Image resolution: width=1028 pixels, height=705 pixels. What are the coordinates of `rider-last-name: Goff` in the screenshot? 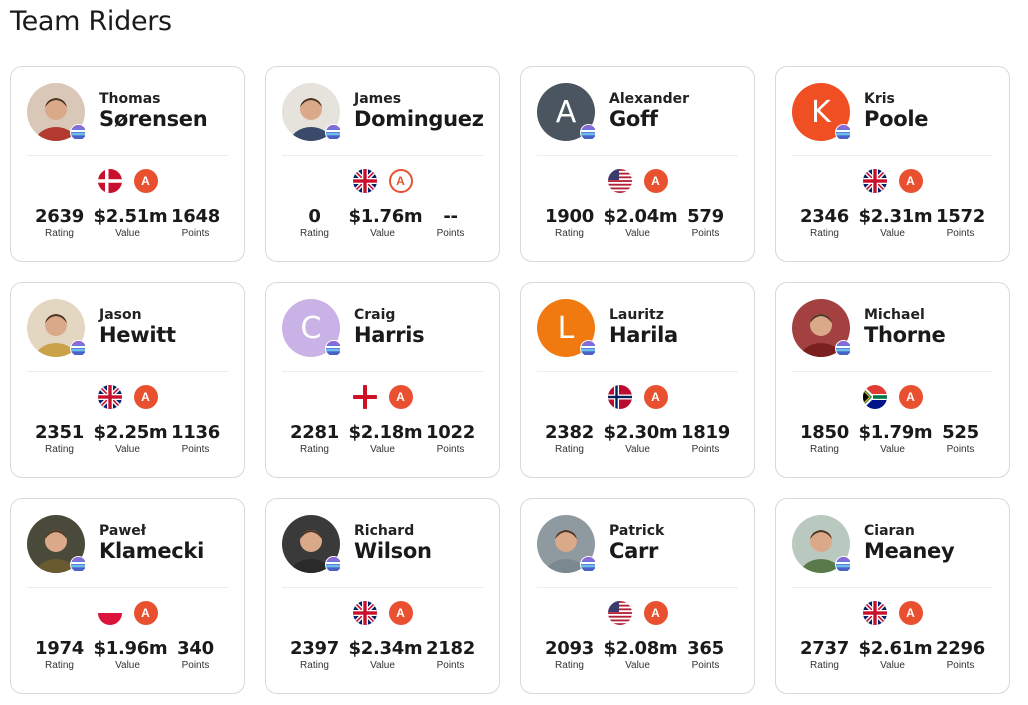 It's located at (633, 119).